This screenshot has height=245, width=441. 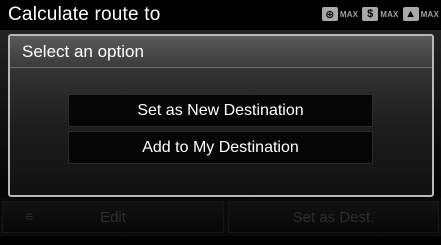 I want to click on header-bar: Calculate route to ⊕ MAX $ MAX ▲ MAX, so click(x=220, y=15).